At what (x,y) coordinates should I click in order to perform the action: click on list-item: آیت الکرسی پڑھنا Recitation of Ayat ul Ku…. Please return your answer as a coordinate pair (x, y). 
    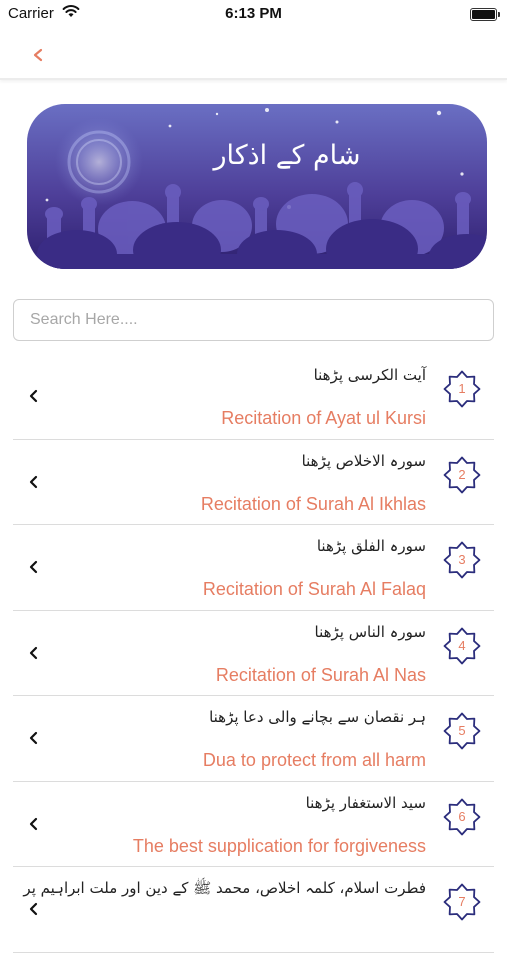
    Looking at the image, I should click on (253, 397).